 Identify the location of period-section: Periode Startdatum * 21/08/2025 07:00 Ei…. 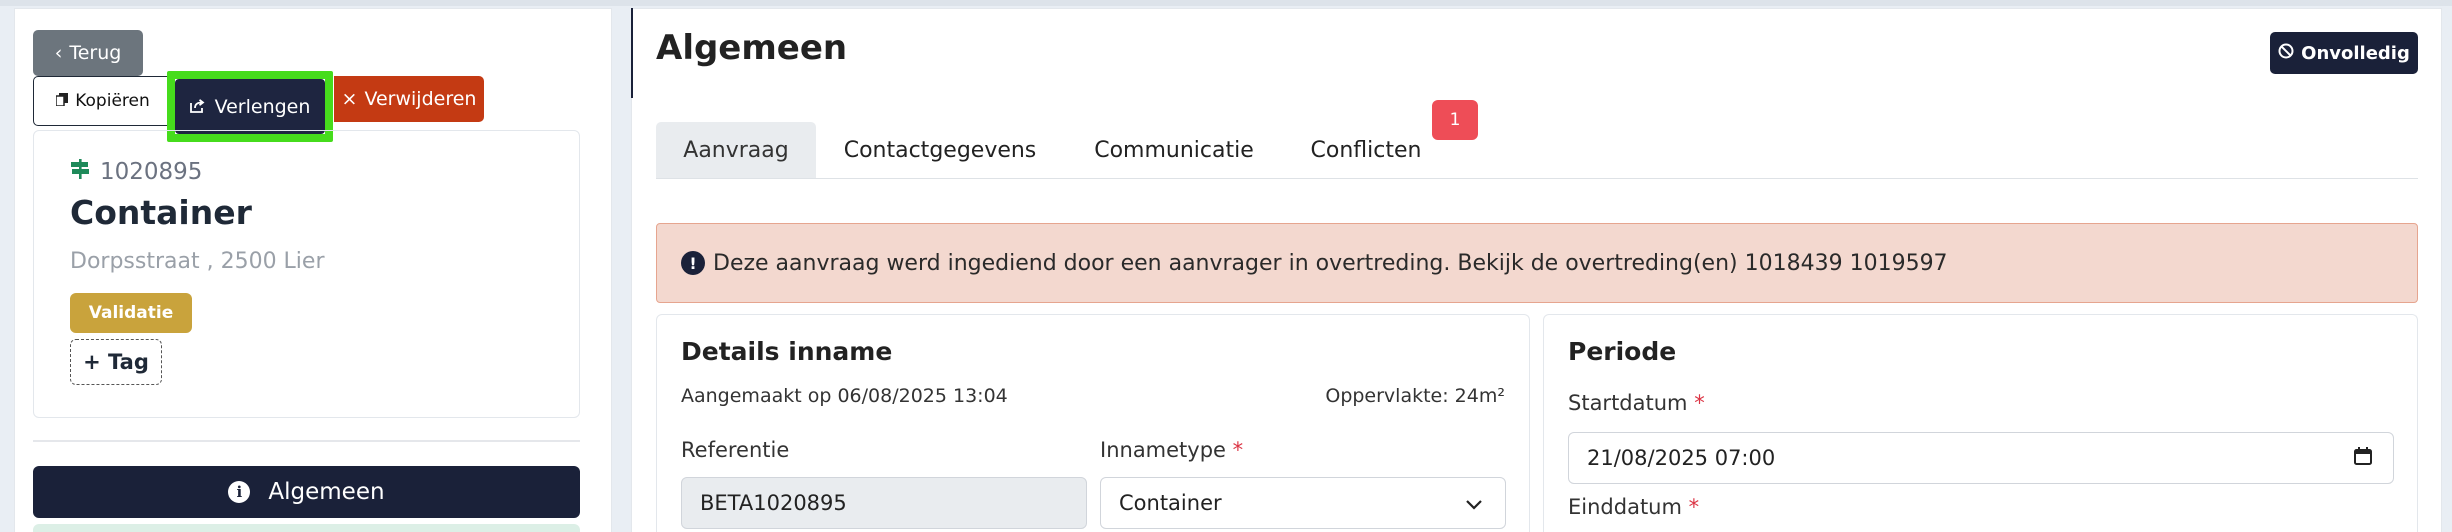
(1980, 423).